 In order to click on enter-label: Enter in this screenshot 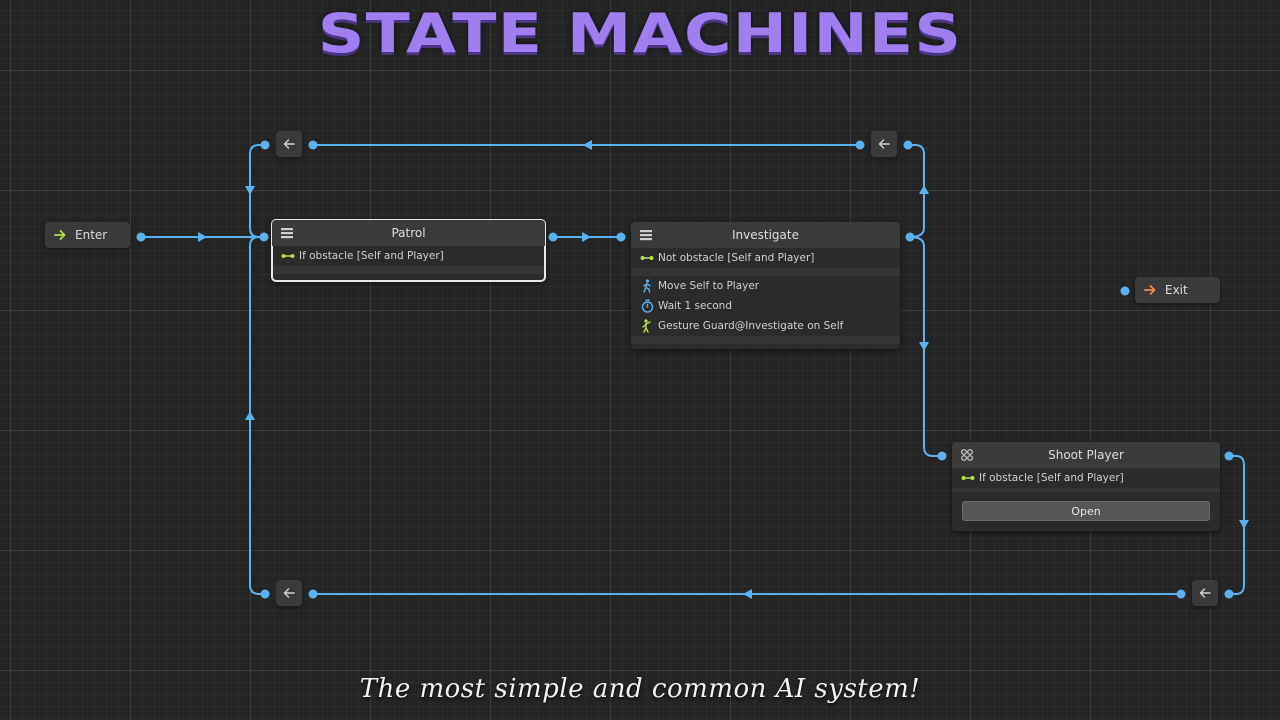, I will do `click(91, 235)`.